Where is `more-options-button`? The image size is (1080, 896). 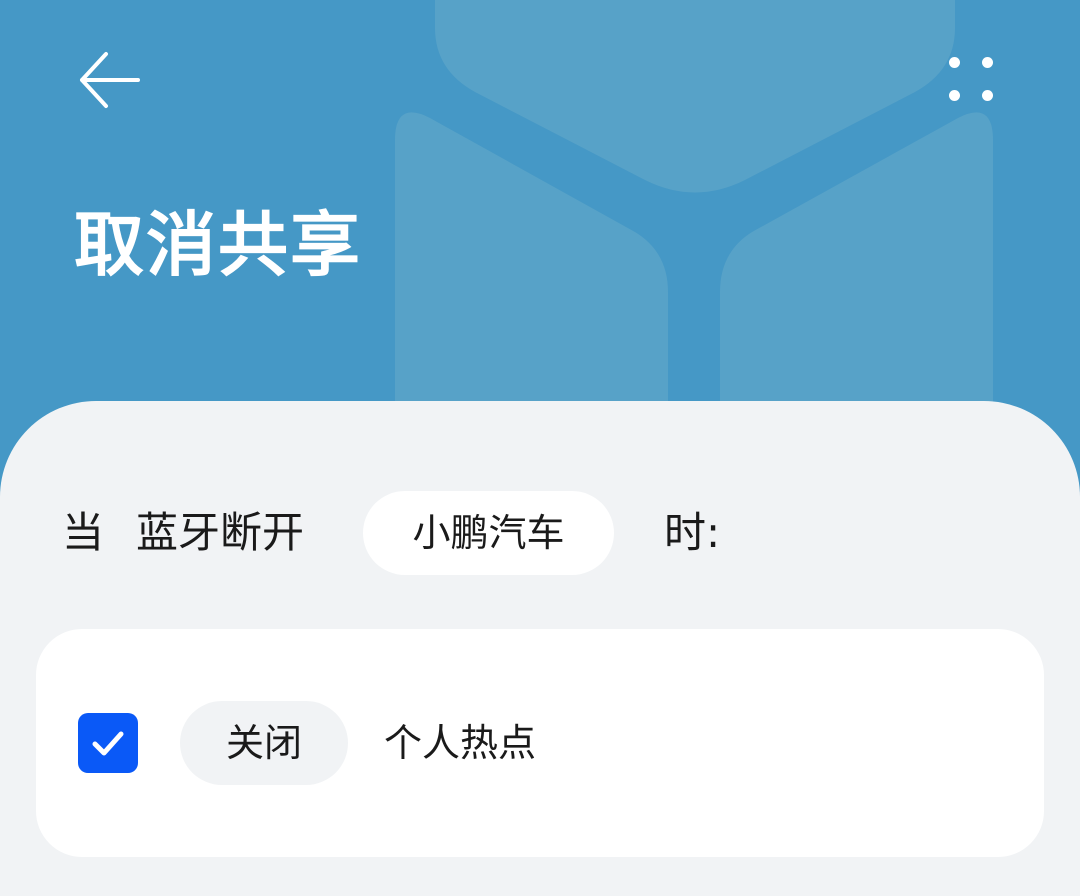
more-options-button is located at coordinates (972, 80).